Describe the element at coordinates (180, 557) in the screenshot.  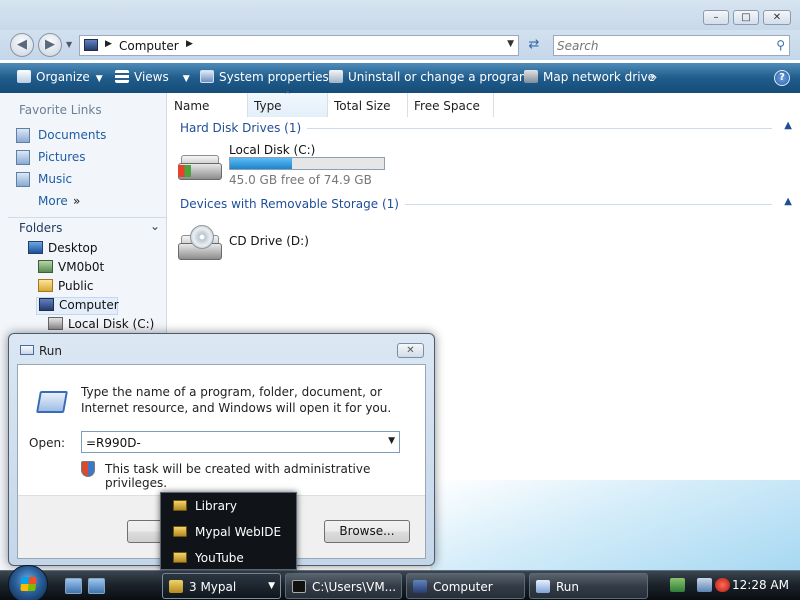
I see `mypal-icon` at that location.